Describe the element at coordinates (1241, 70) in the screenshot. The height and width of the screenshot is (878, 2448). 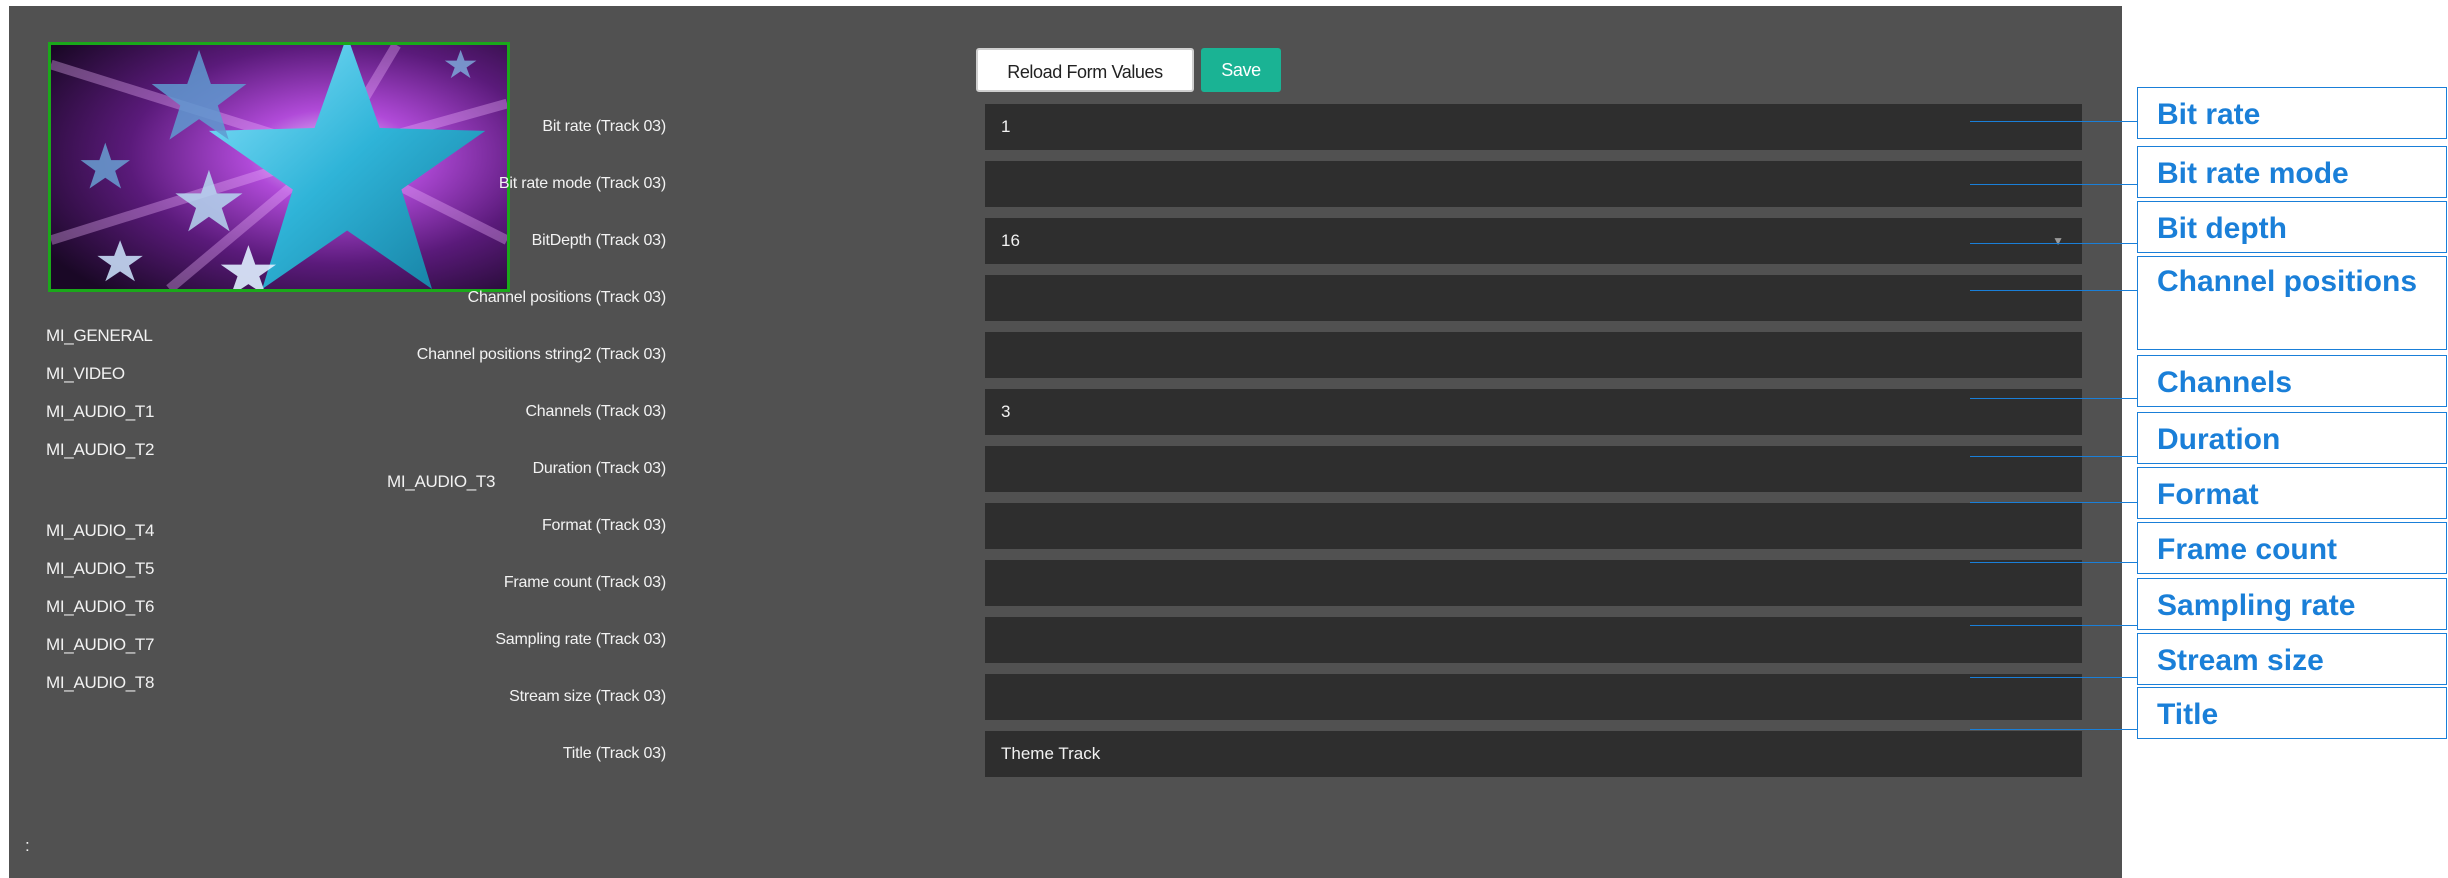
I see `save-button: Save` at that location.